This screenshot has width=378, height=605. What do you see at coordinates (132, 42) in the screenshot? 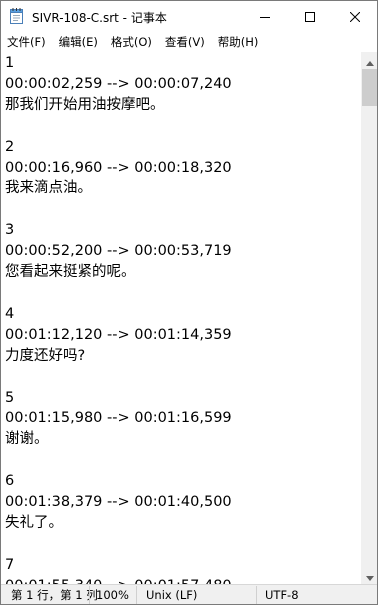
I see `menu-format: 格式(O)` at bounding box center [132, 42].